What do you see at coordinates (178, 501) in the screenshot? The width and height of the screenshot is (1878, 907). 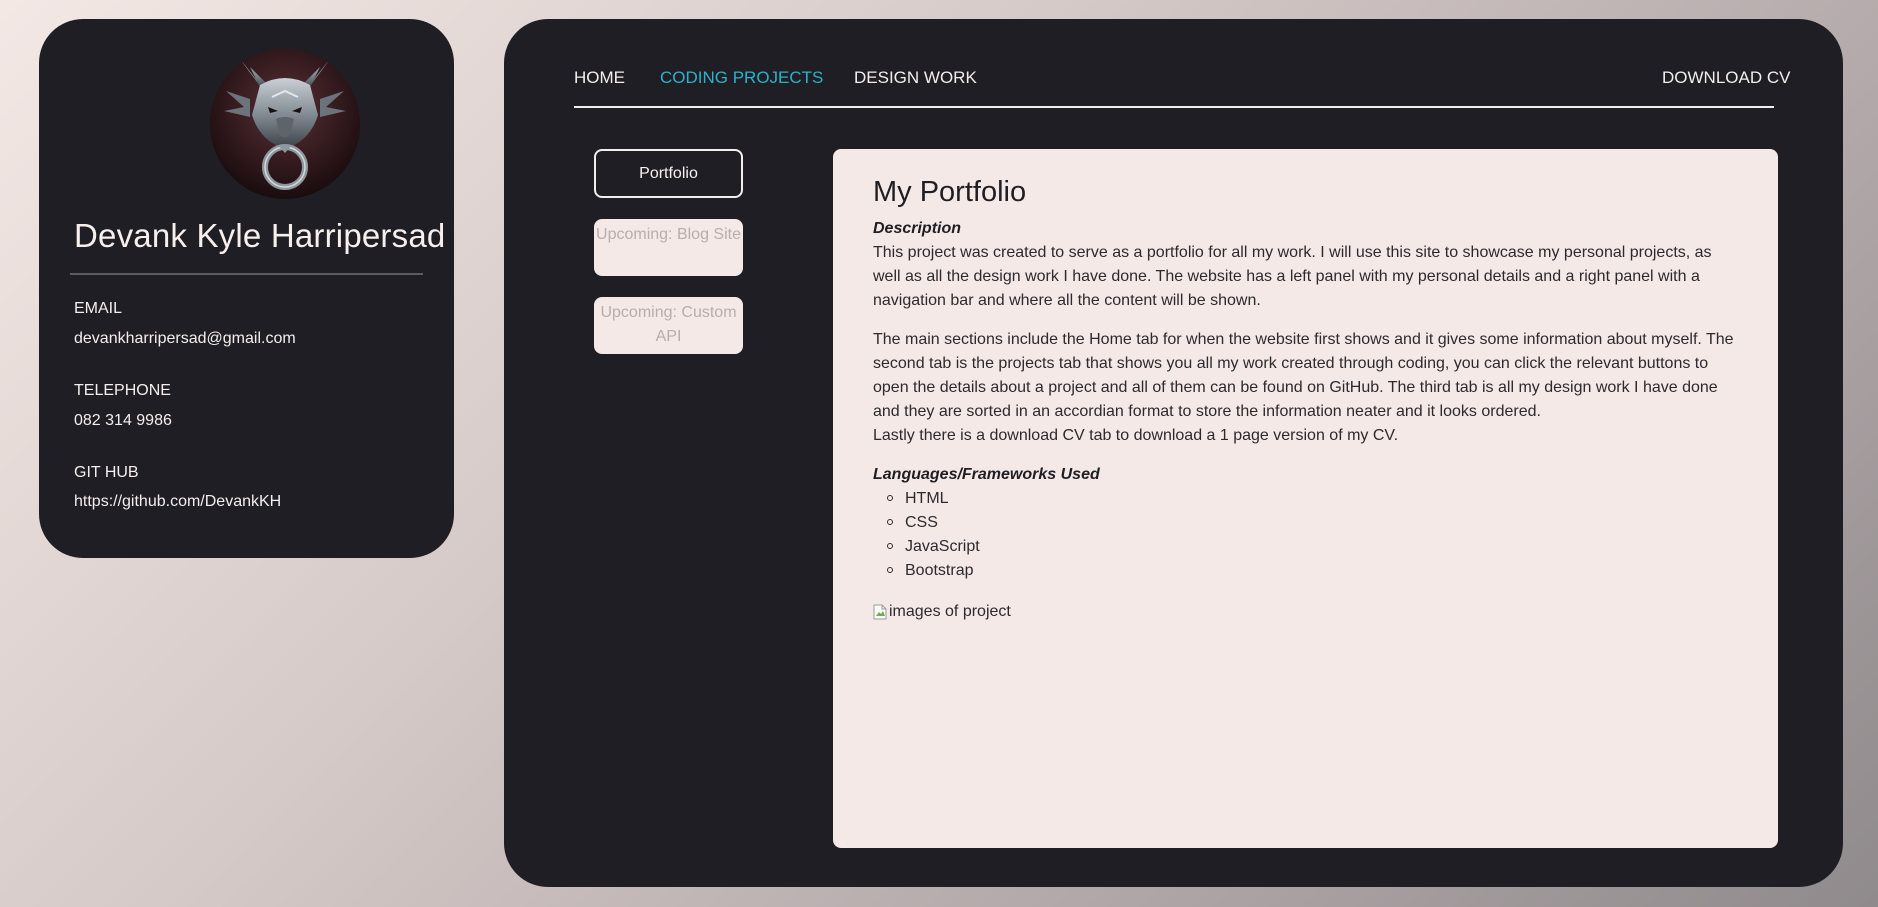 I see `github-value: https://github.com/DevankKH` at bounding box center [178, 501].